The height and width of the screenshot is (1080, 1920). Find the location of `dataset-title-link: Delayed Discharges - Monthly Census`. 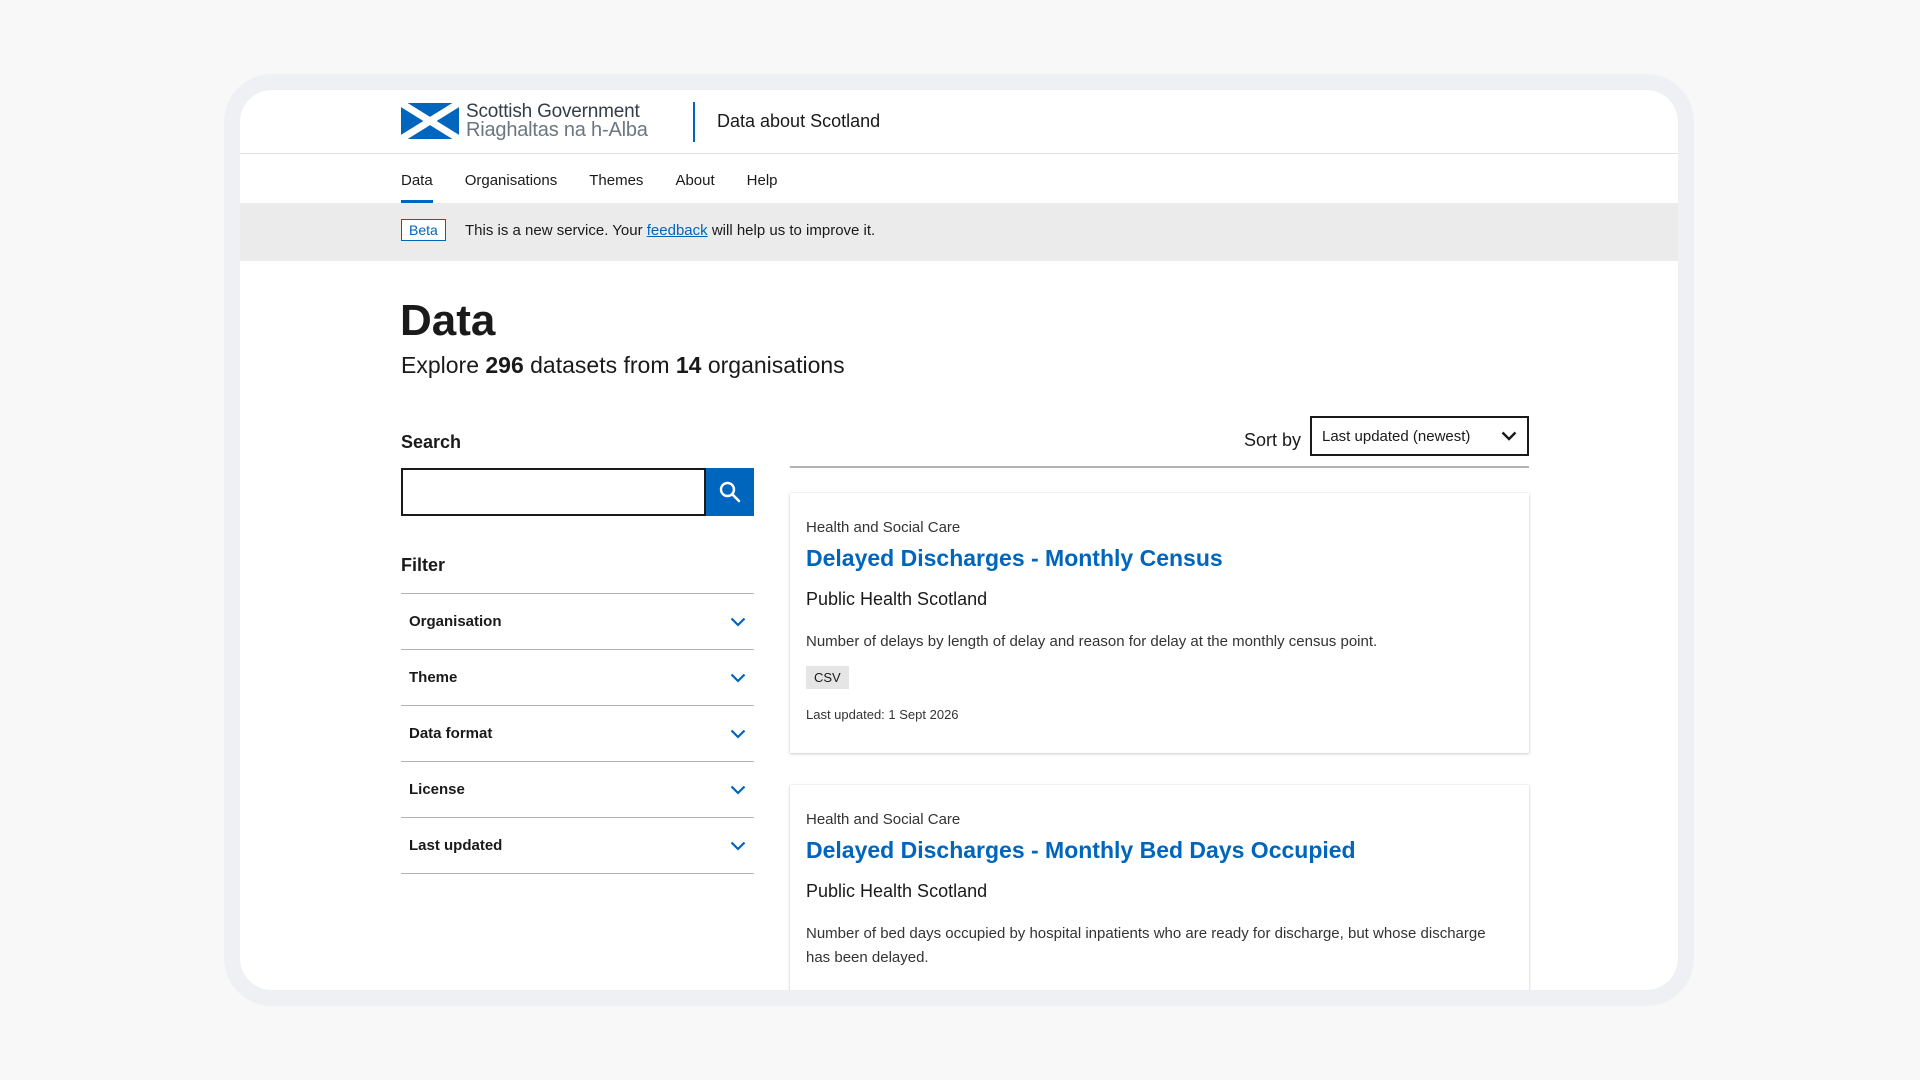

dataset-title-link: Delayed Discharges - Monthly Census is located at coordinates (1014, 558).